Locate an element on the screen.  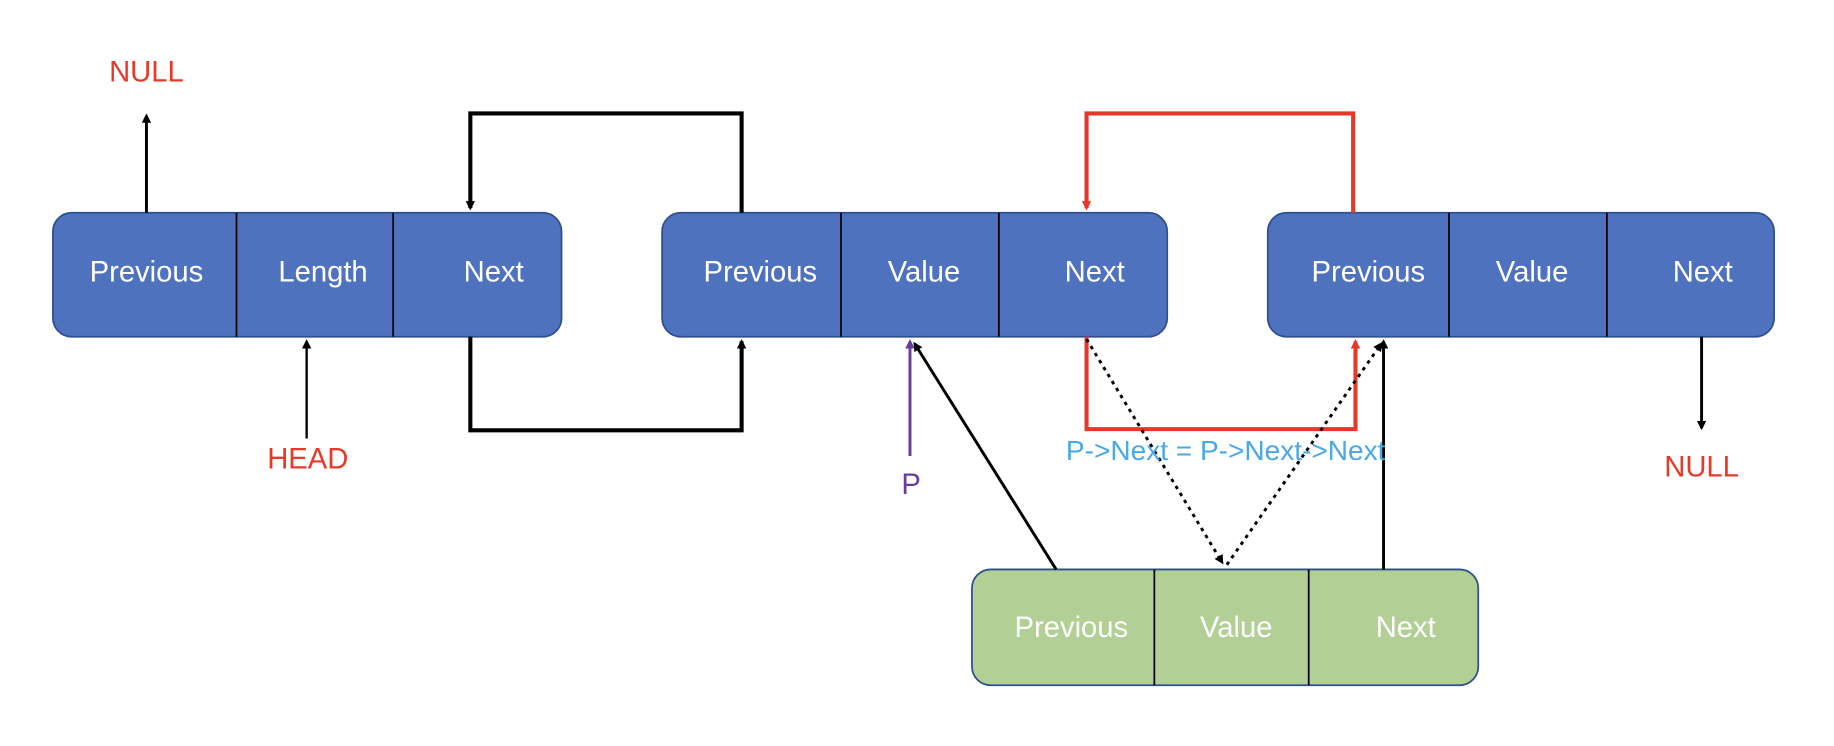
node-b: Previous Value Next is located at coordinates (1520, 274).